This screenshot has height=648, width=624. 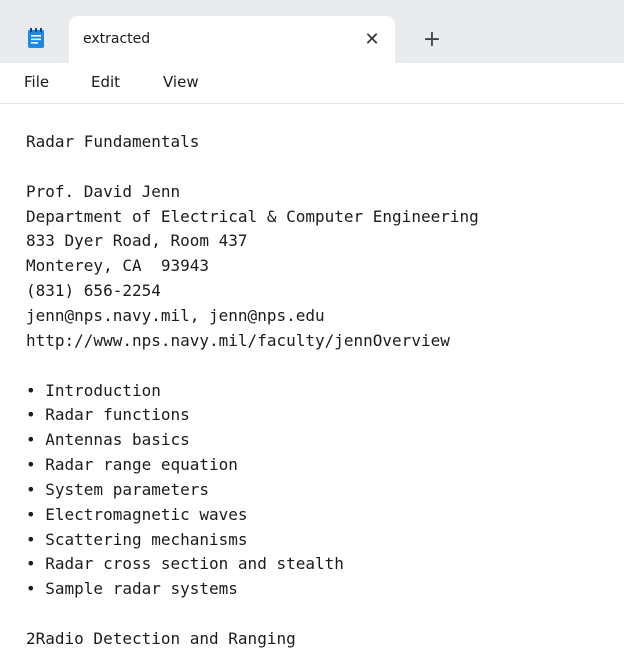 I want to click on text-line: (831) 656-2254, so click(x=93, y=291).